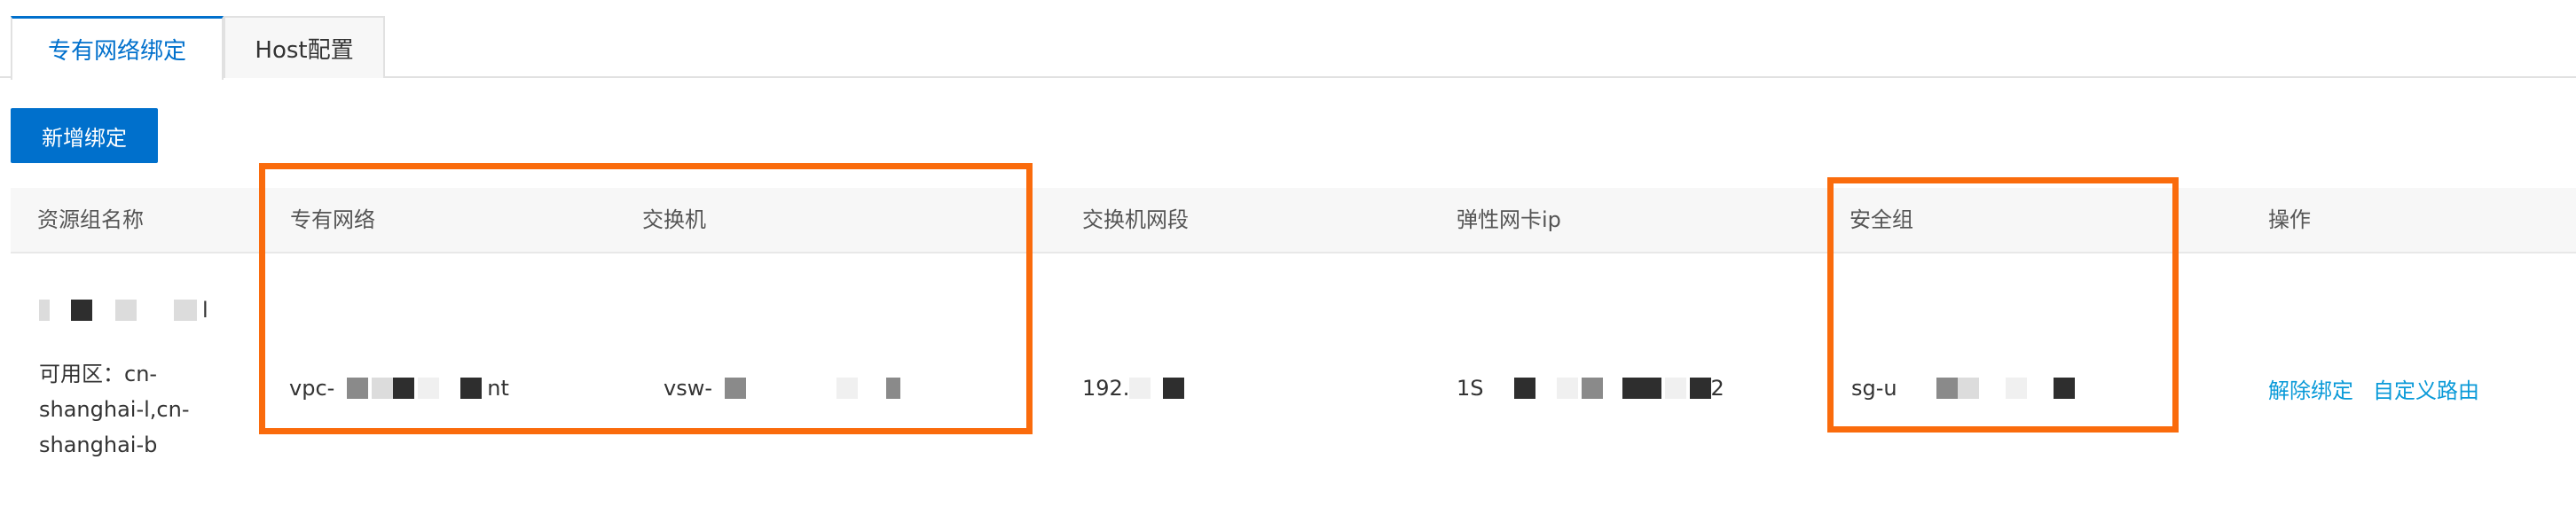  I want to click on security-group-id: sg-u, so click(1963, 388).